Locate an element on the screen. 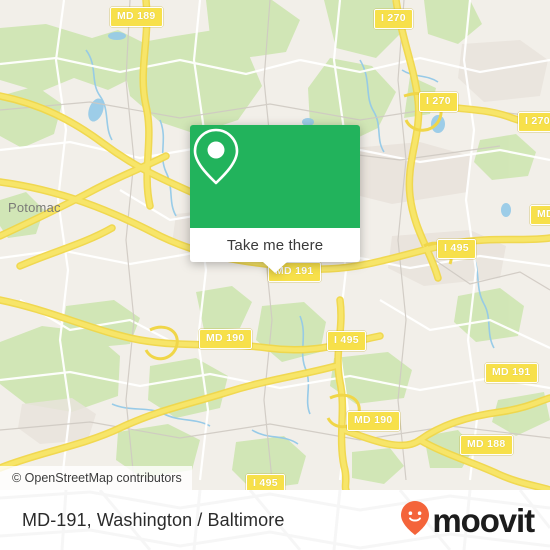  road-shield-i-495-mid: I 495 is located at coordinates (346, 341).